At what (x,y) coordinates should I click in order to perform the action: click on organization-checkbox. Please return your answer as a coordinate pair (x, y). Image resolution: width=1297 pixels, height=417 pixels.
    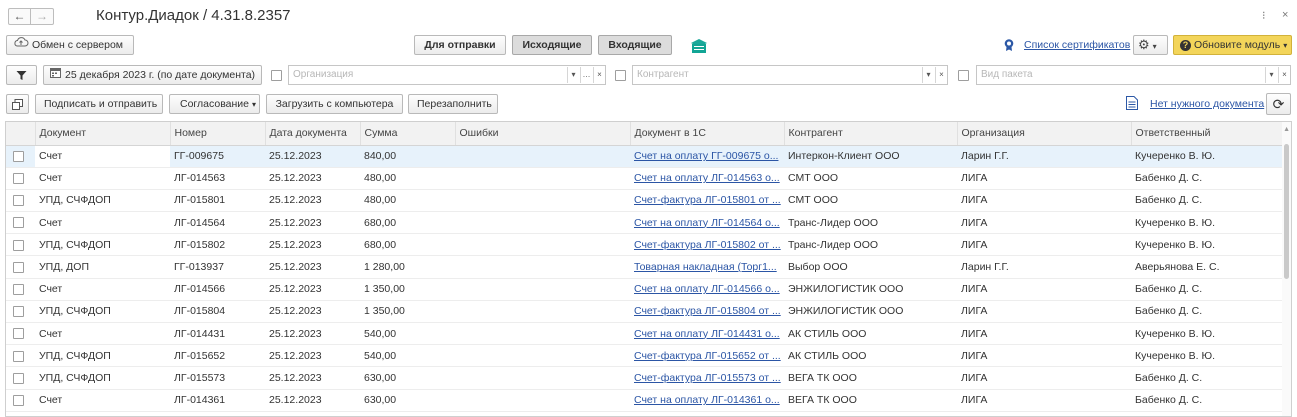
    Looking at the image, I should click on (276, 75).